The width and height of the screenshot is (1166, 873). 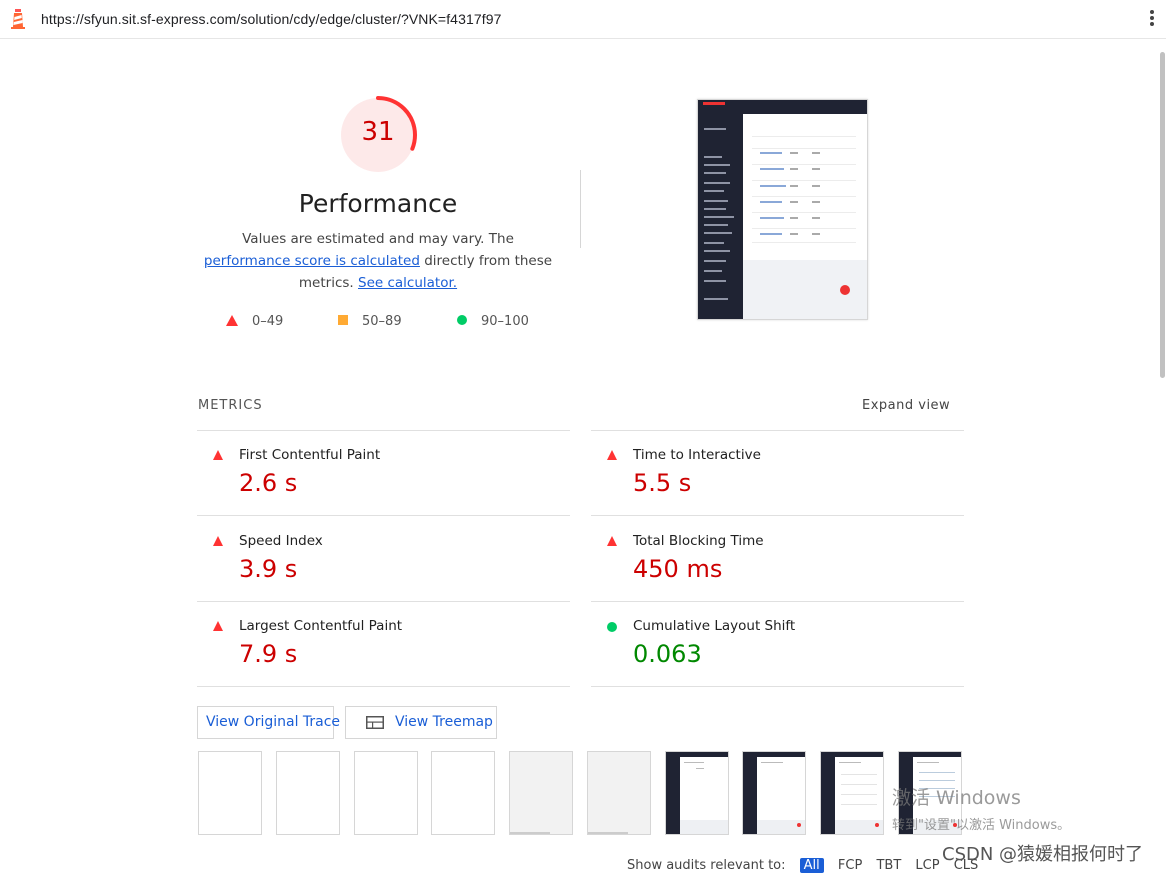 I want to click on category-title: Performance, so click(x=378, y=203).